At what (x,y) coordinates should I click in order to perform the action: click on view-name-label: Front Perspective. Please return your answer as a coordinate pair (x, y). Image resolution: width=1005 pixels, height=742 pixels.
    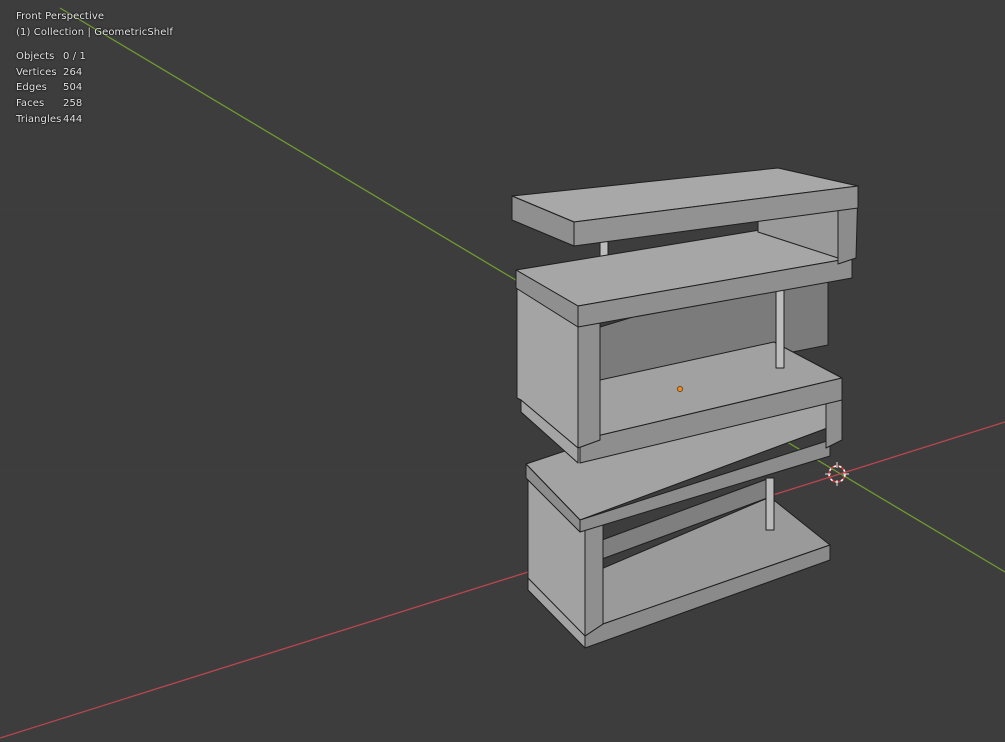
    Looking at the image, I should click on (60, 16).